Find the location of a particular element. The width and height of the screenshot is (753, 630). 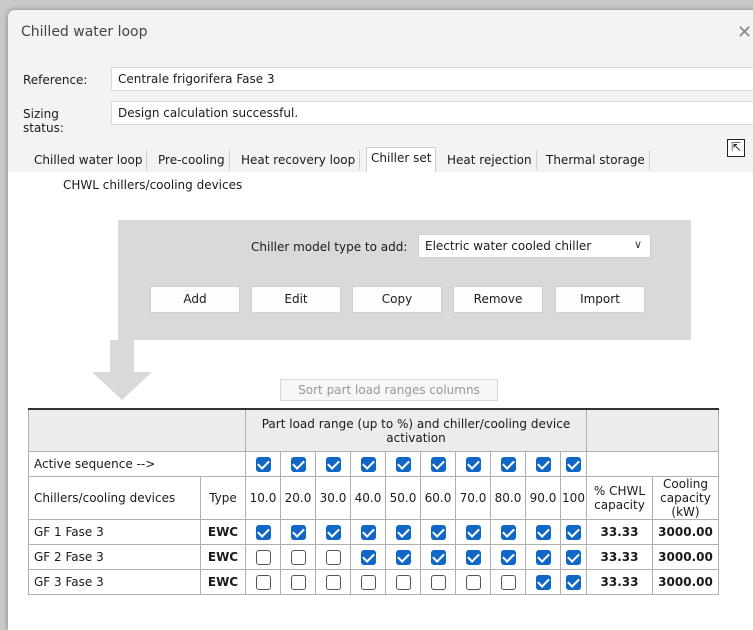

remove-button: Remove is located at coordinates (498, 299).